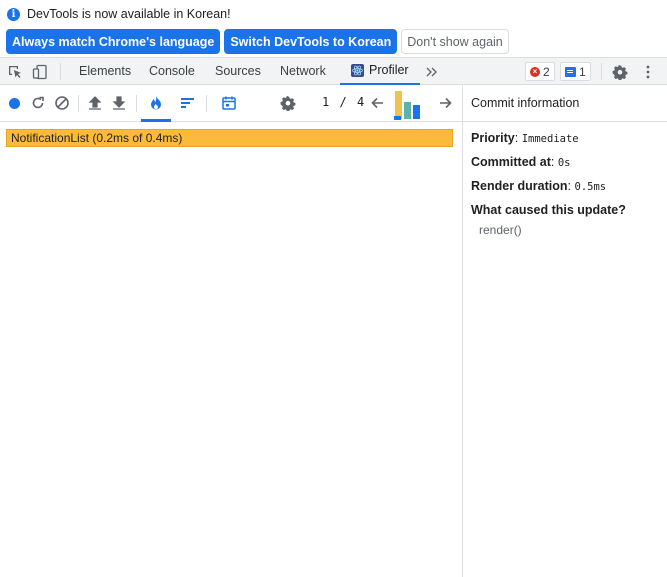 The image size is (667, 577). What do you see at coordinates (565, 103) in the screenshot?
I see `commit-info-title: Commit information` at bounding box center [565, 103].